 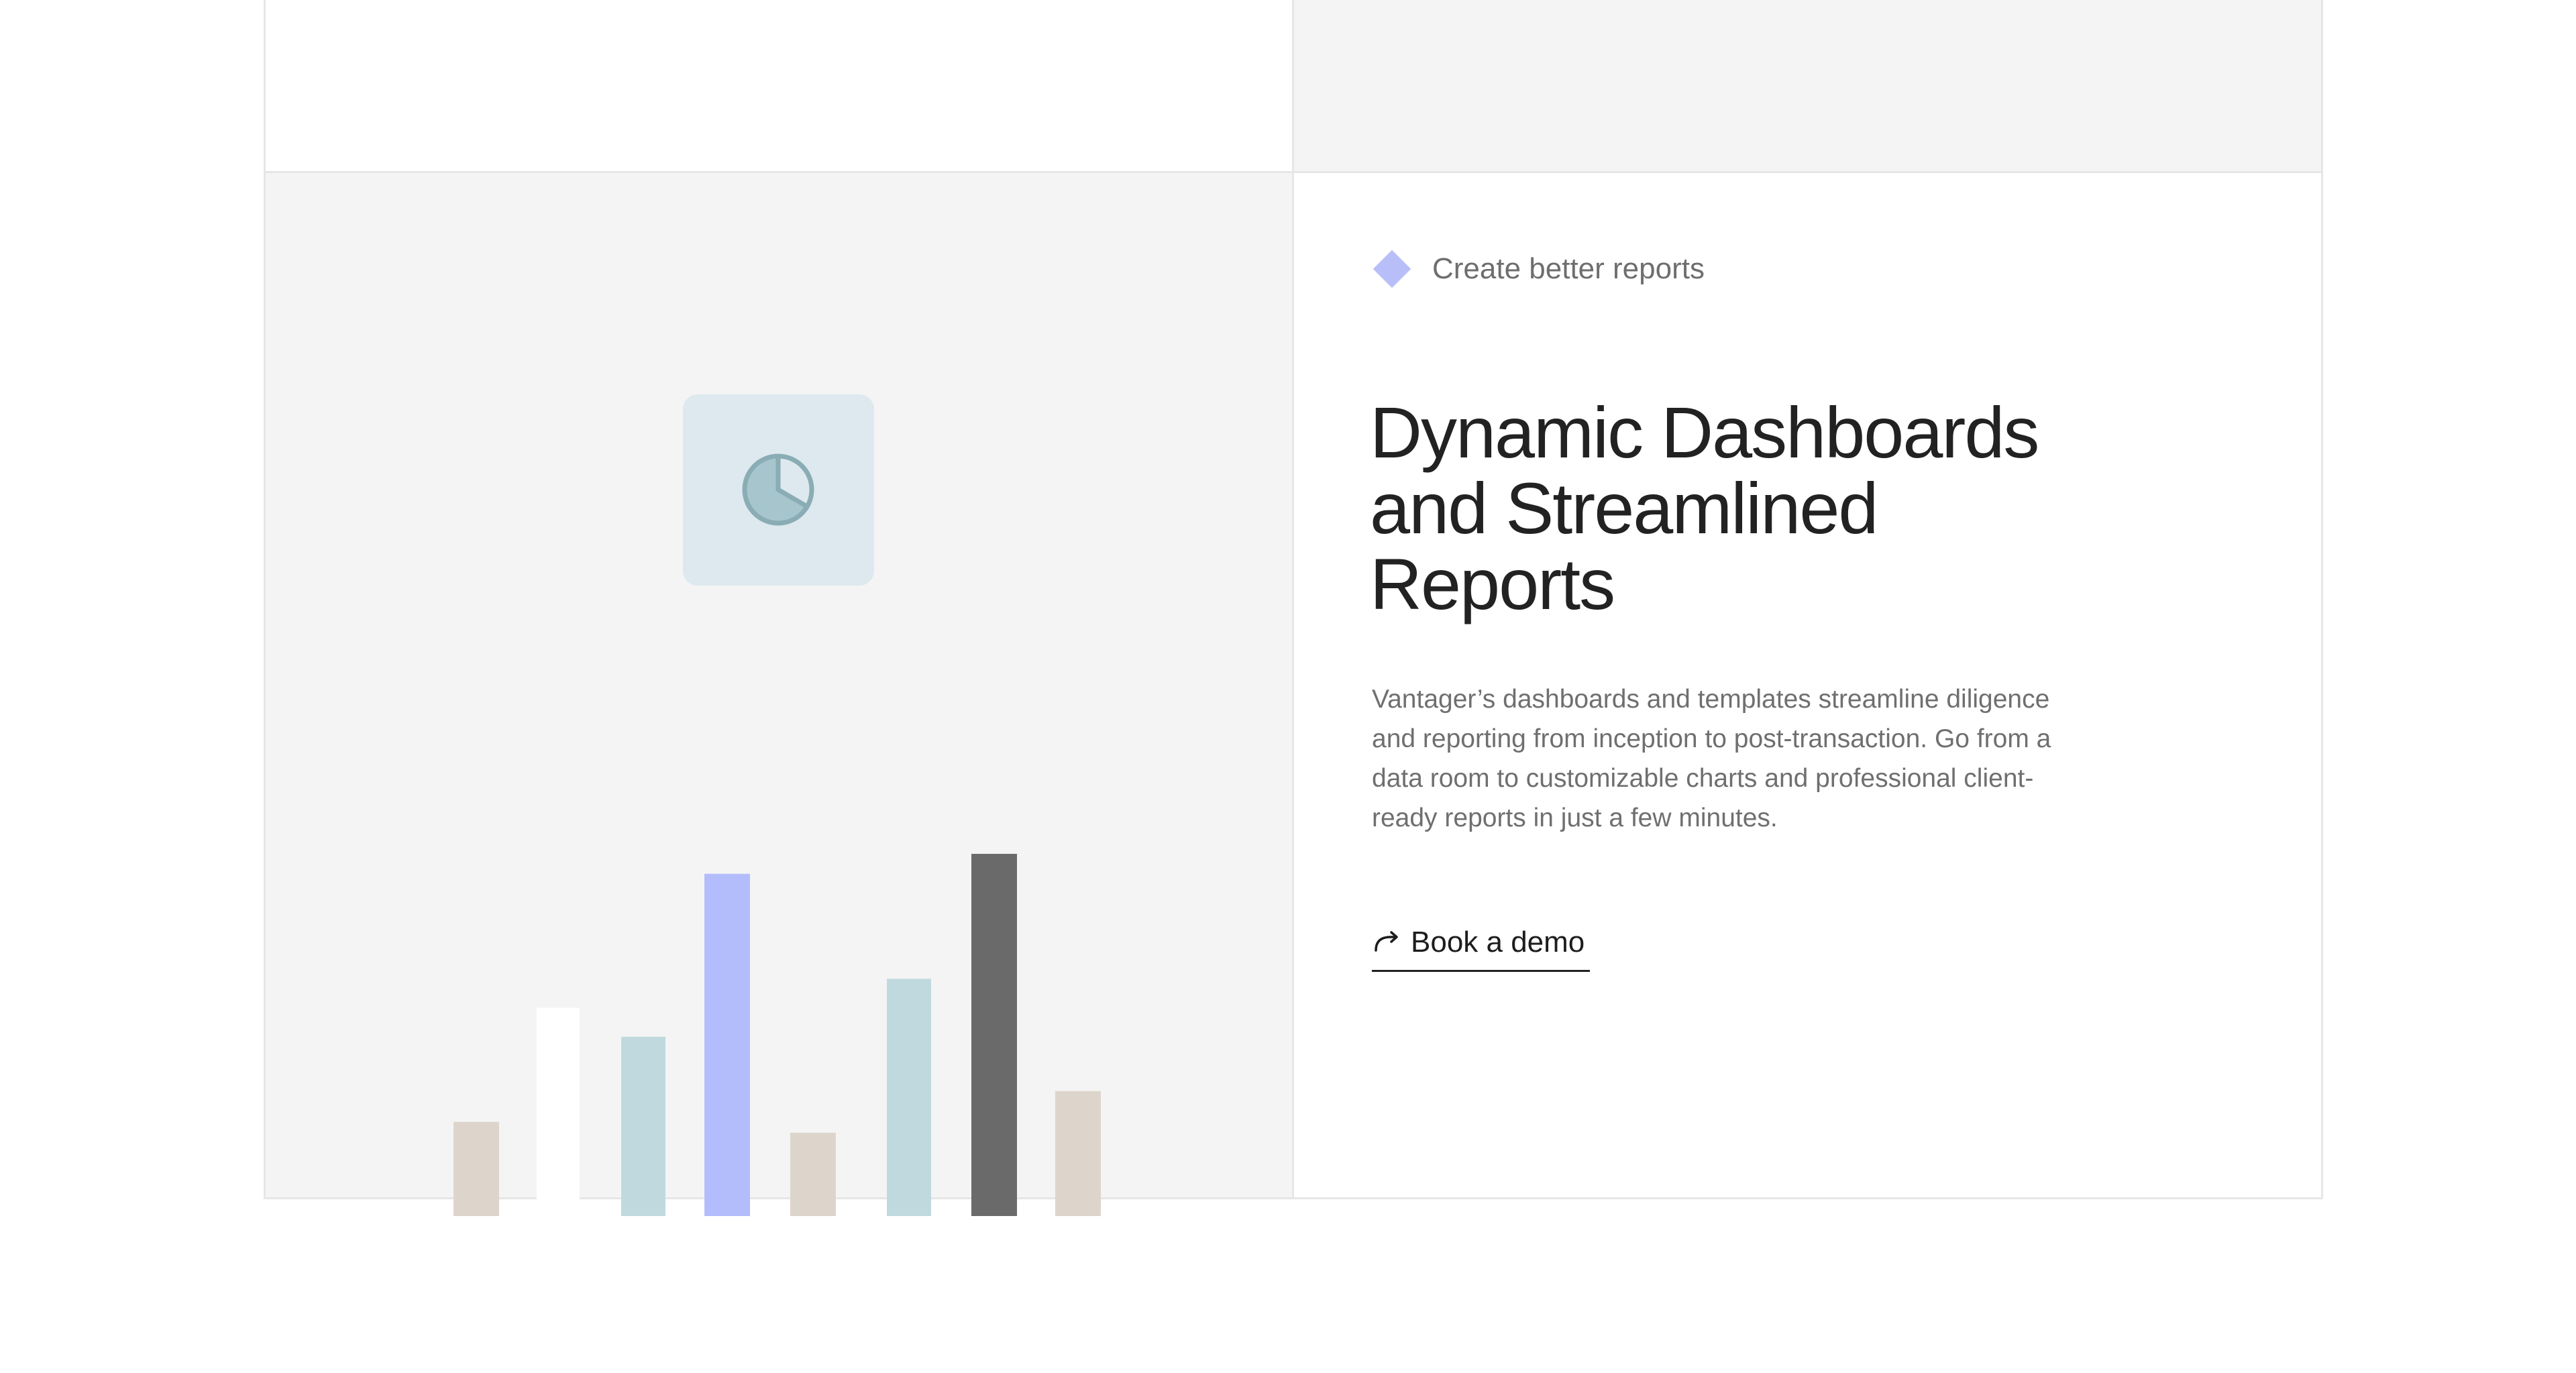 I want to click on arrow-redirect-icon, so click(x=1386, y=941).